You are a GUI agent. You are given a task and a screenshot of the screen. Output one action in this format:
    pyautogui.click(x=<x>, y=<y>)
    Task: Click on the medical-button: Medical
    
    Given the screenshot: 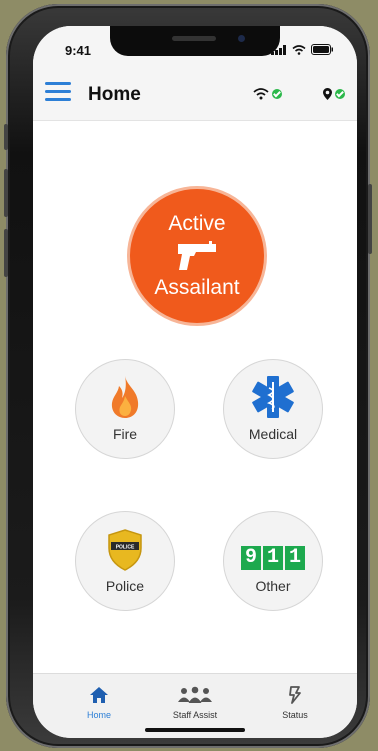 What is the action you would take?
    pyautogui.click(x=273, y=409)
    